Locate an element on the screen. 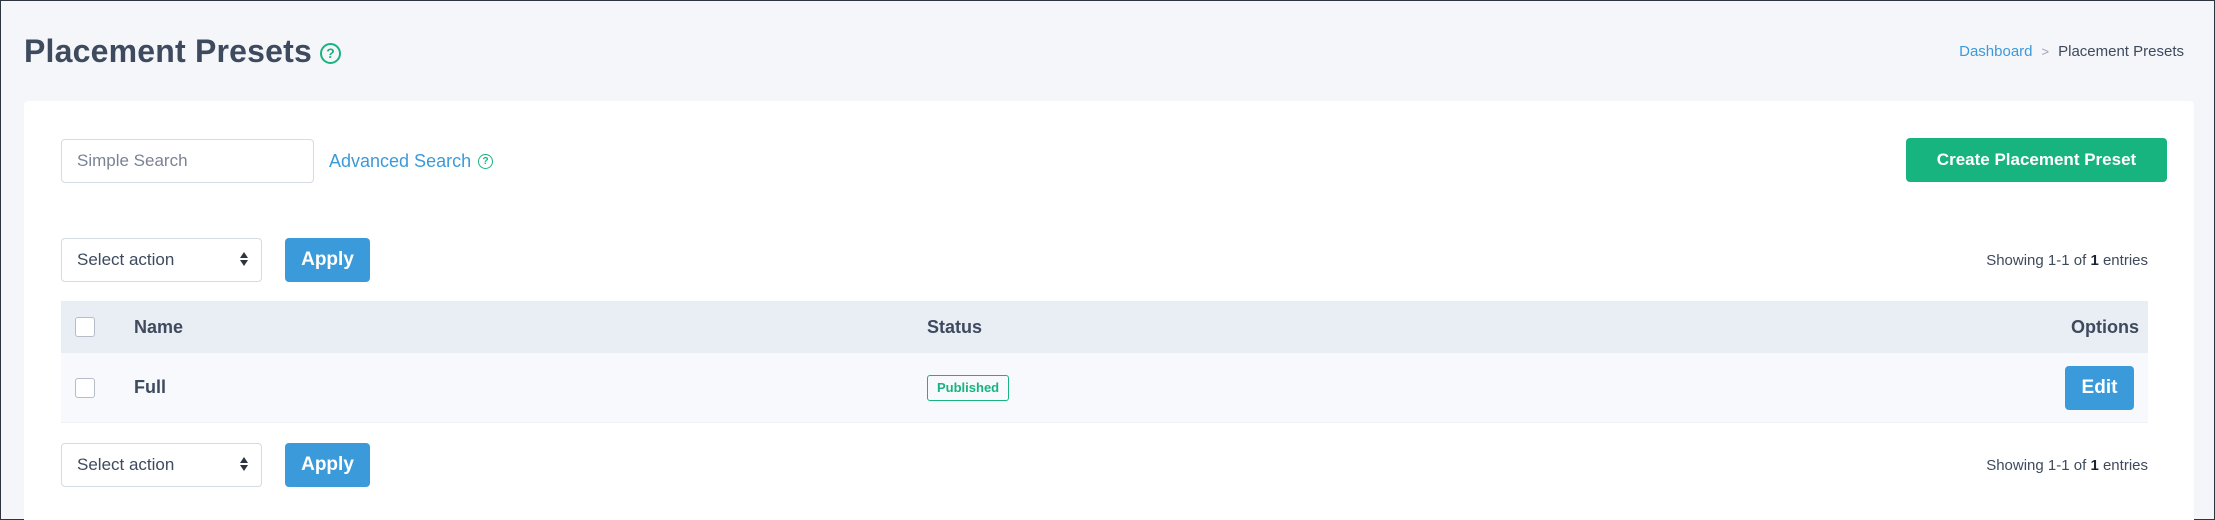 This screenshot has height=520, width=2215. advanced-search-link: Advanced Search ? is located at coordinates (411, 161).